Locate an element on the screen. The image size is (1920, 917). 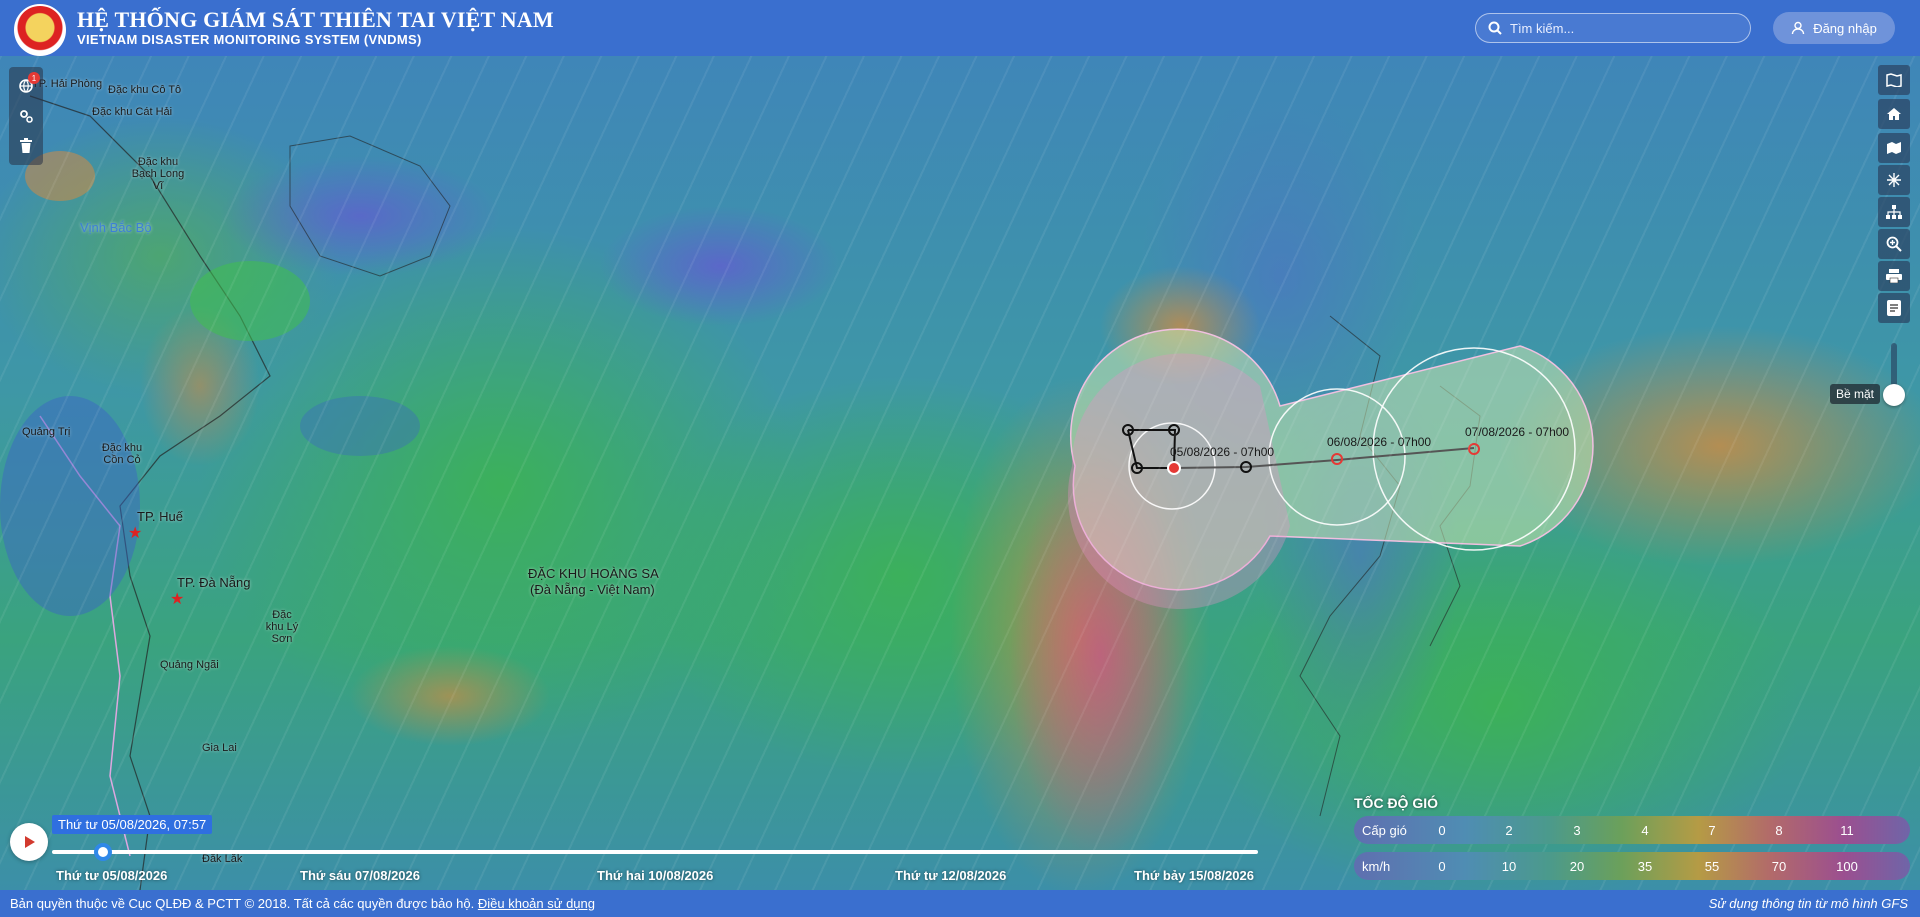
place-vinh-bac-bo: Vịnh Bắc Bộ is located at coordinates (116, 227).